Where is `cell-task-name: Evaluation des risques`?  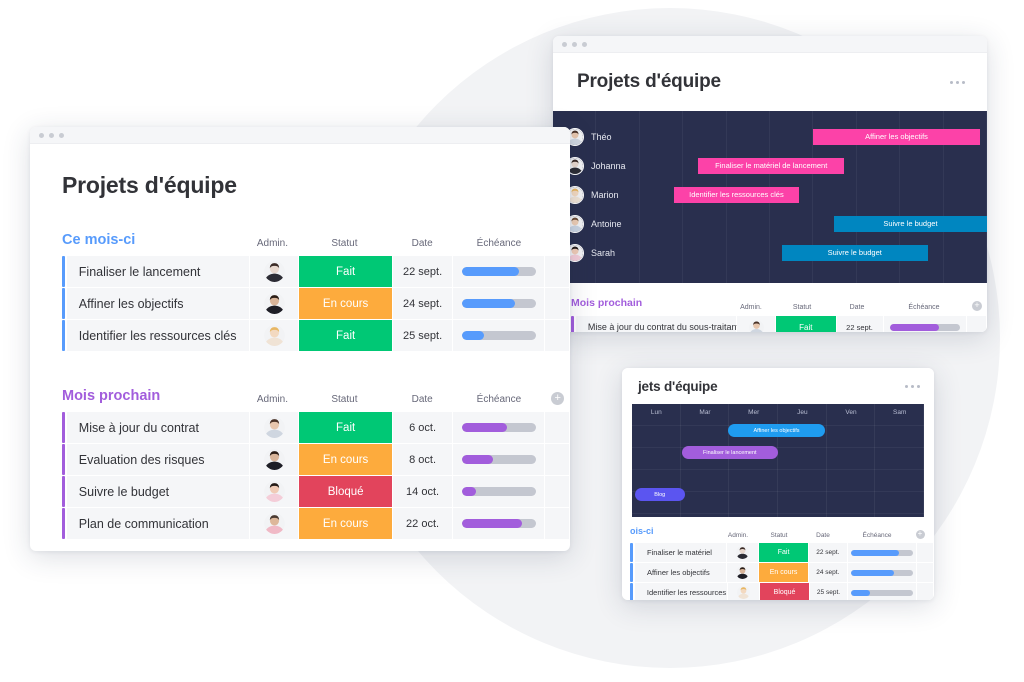
cell-task-name: Evaluation des risques is located at coordinates (158, 459).